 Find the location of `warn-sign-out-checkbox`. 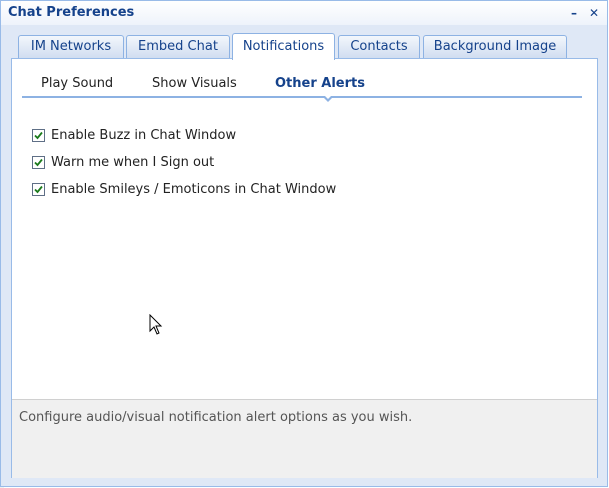

warn-sign-out-checkbox is located at coordinates (38, 162).